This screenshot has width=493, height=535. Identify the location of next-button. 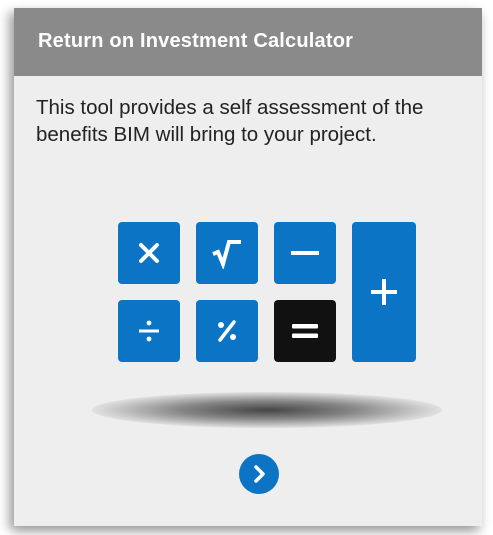
(259, 474).